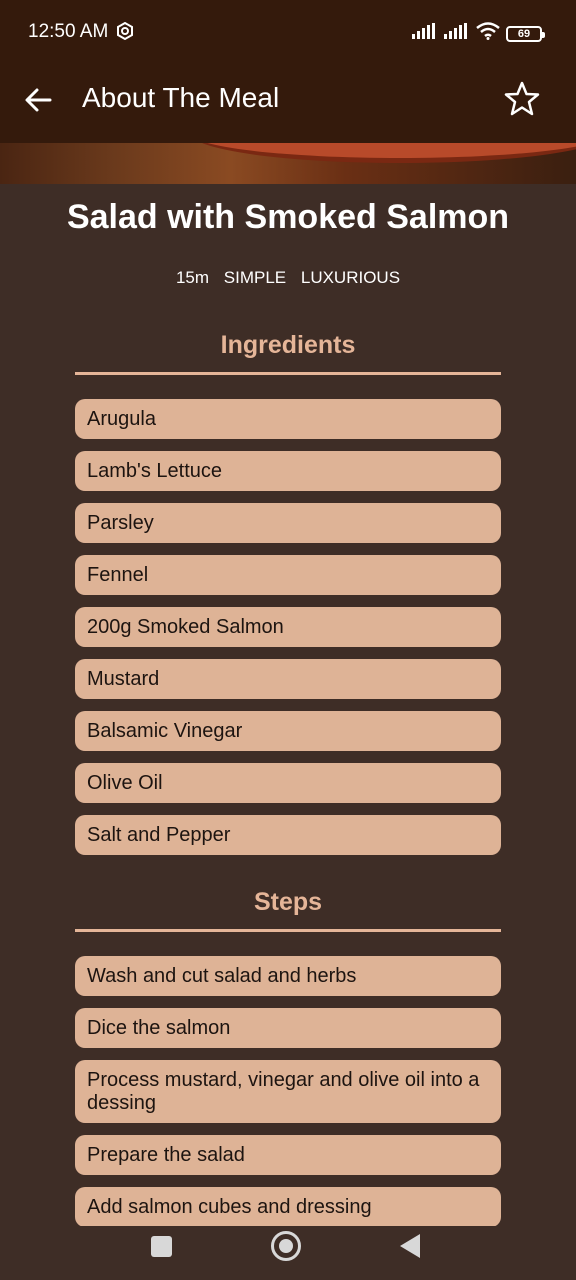  What do you see at coordinates (288, 731) in the screenshot?
I see `ingredient-item: Balsamic Vinegar` at bounding box center [288, 731].